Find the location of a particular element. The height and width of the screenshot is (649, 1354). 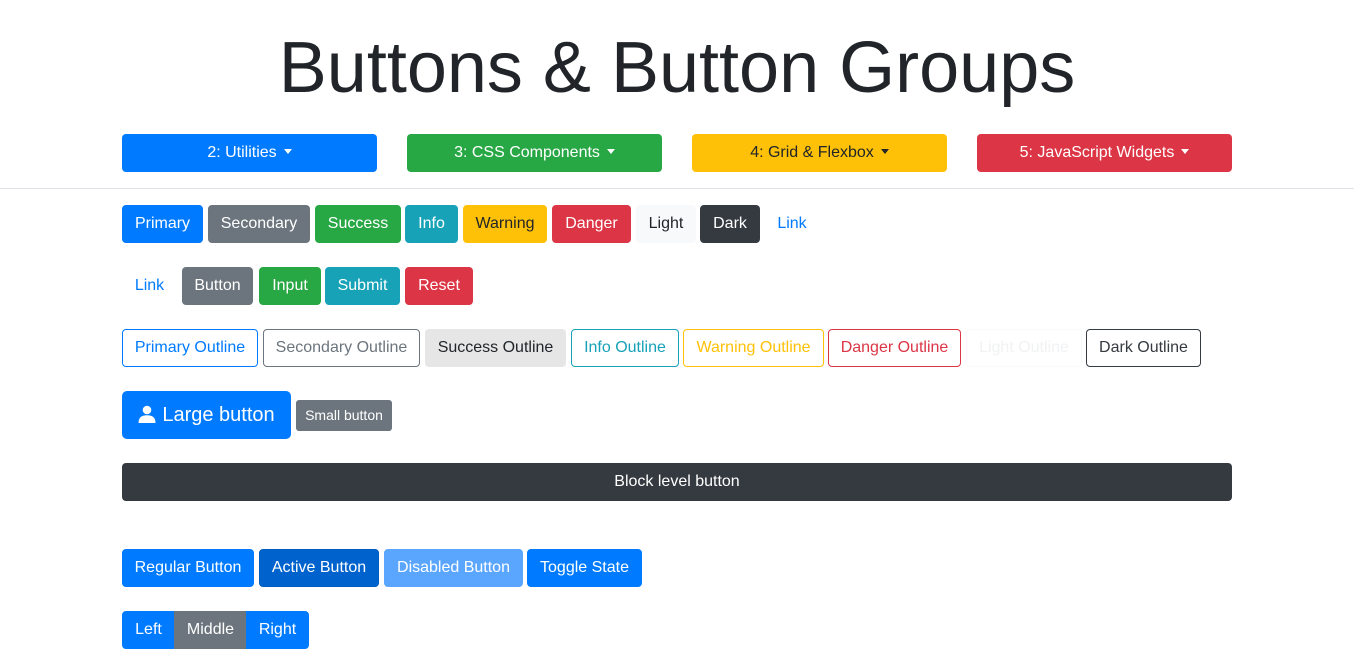

dark-outline-button: Dark Outline is located at coordinates (1143, 348).